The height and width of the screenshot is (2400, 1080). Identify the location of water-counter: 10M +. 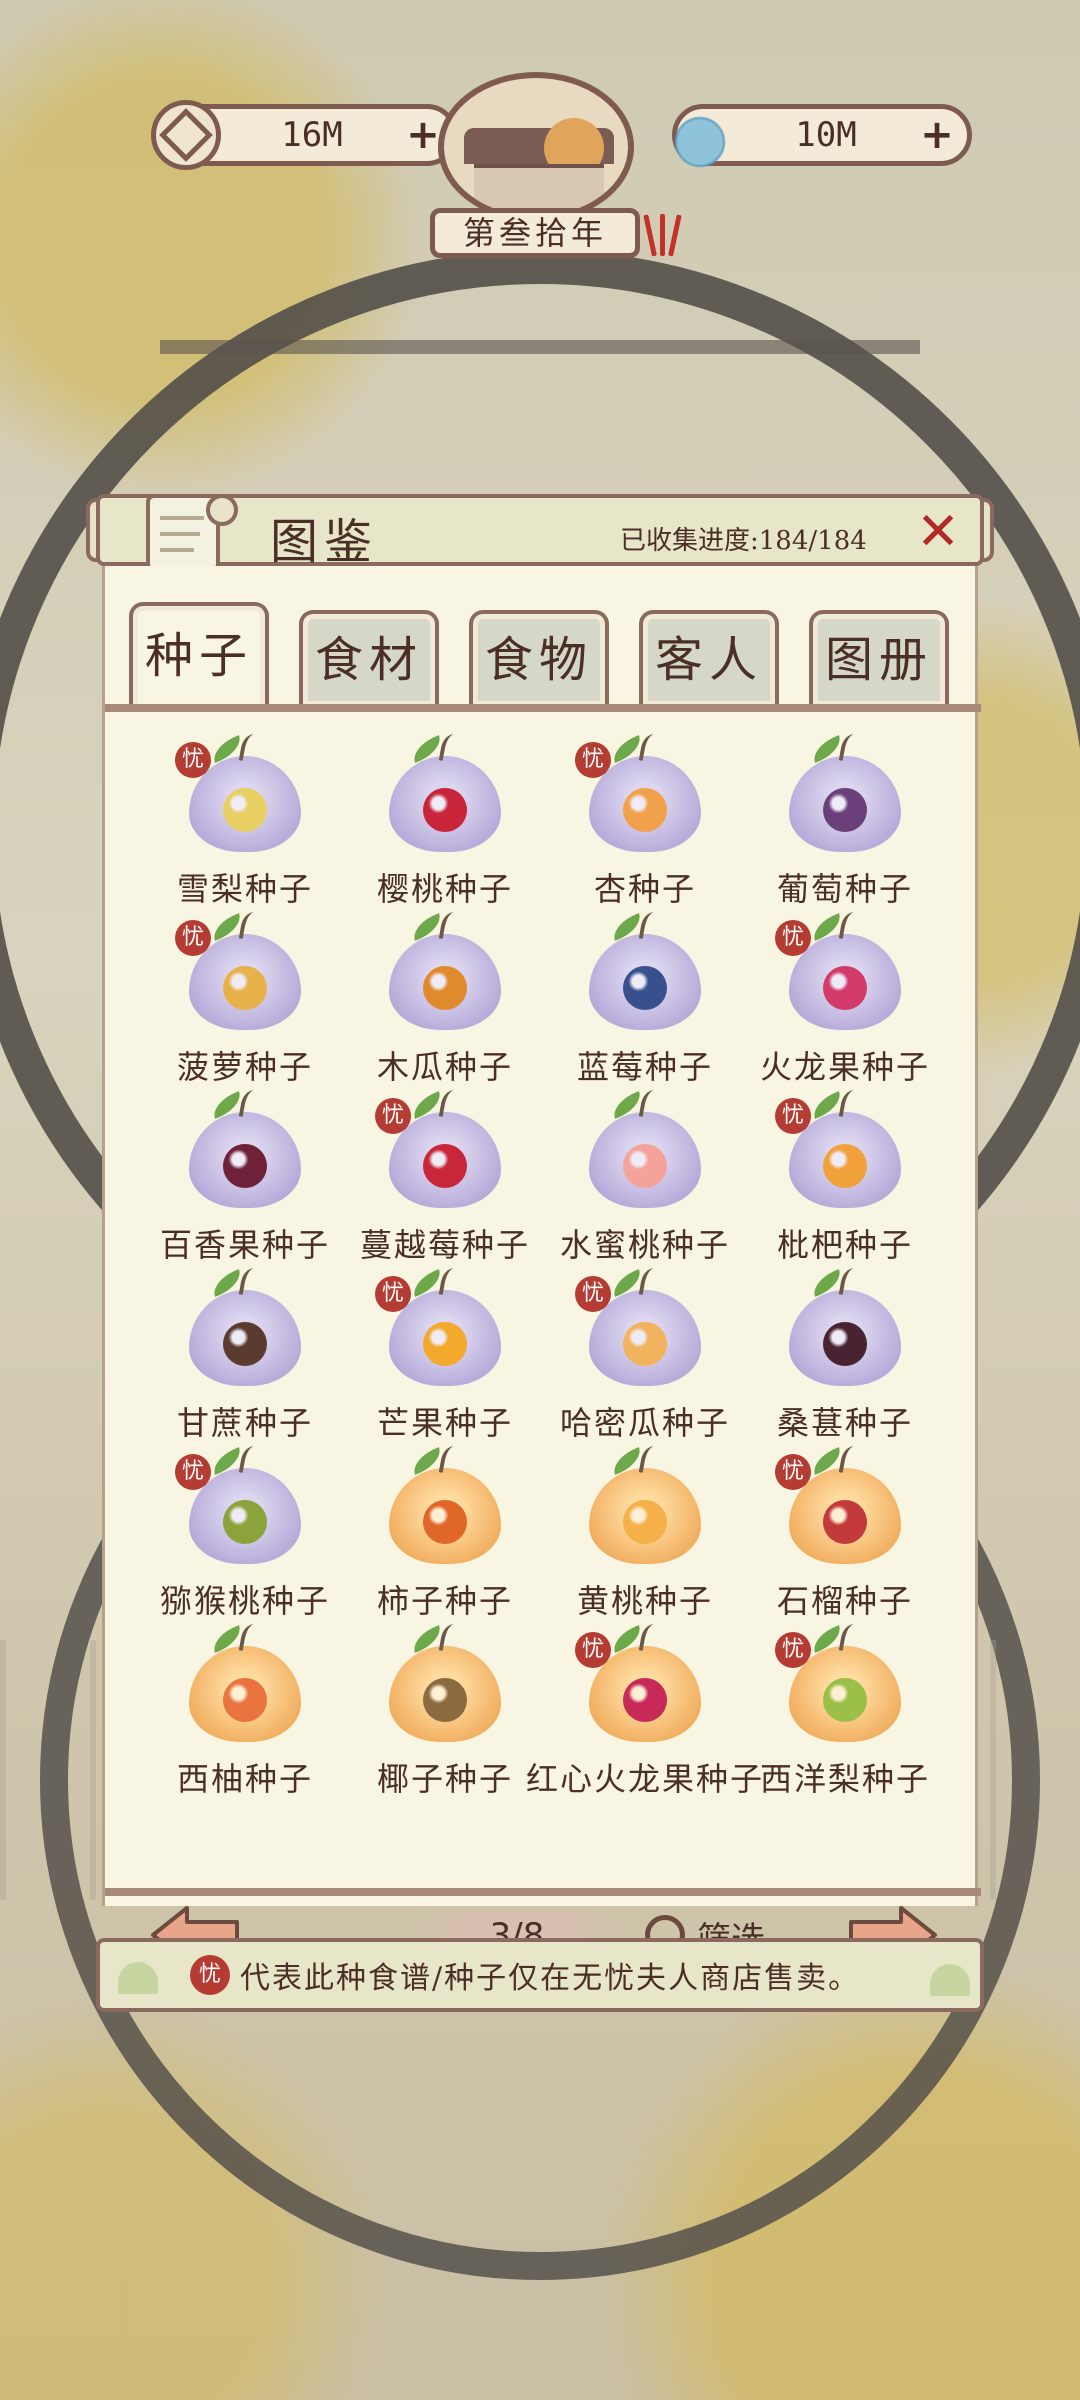
(818, 135).